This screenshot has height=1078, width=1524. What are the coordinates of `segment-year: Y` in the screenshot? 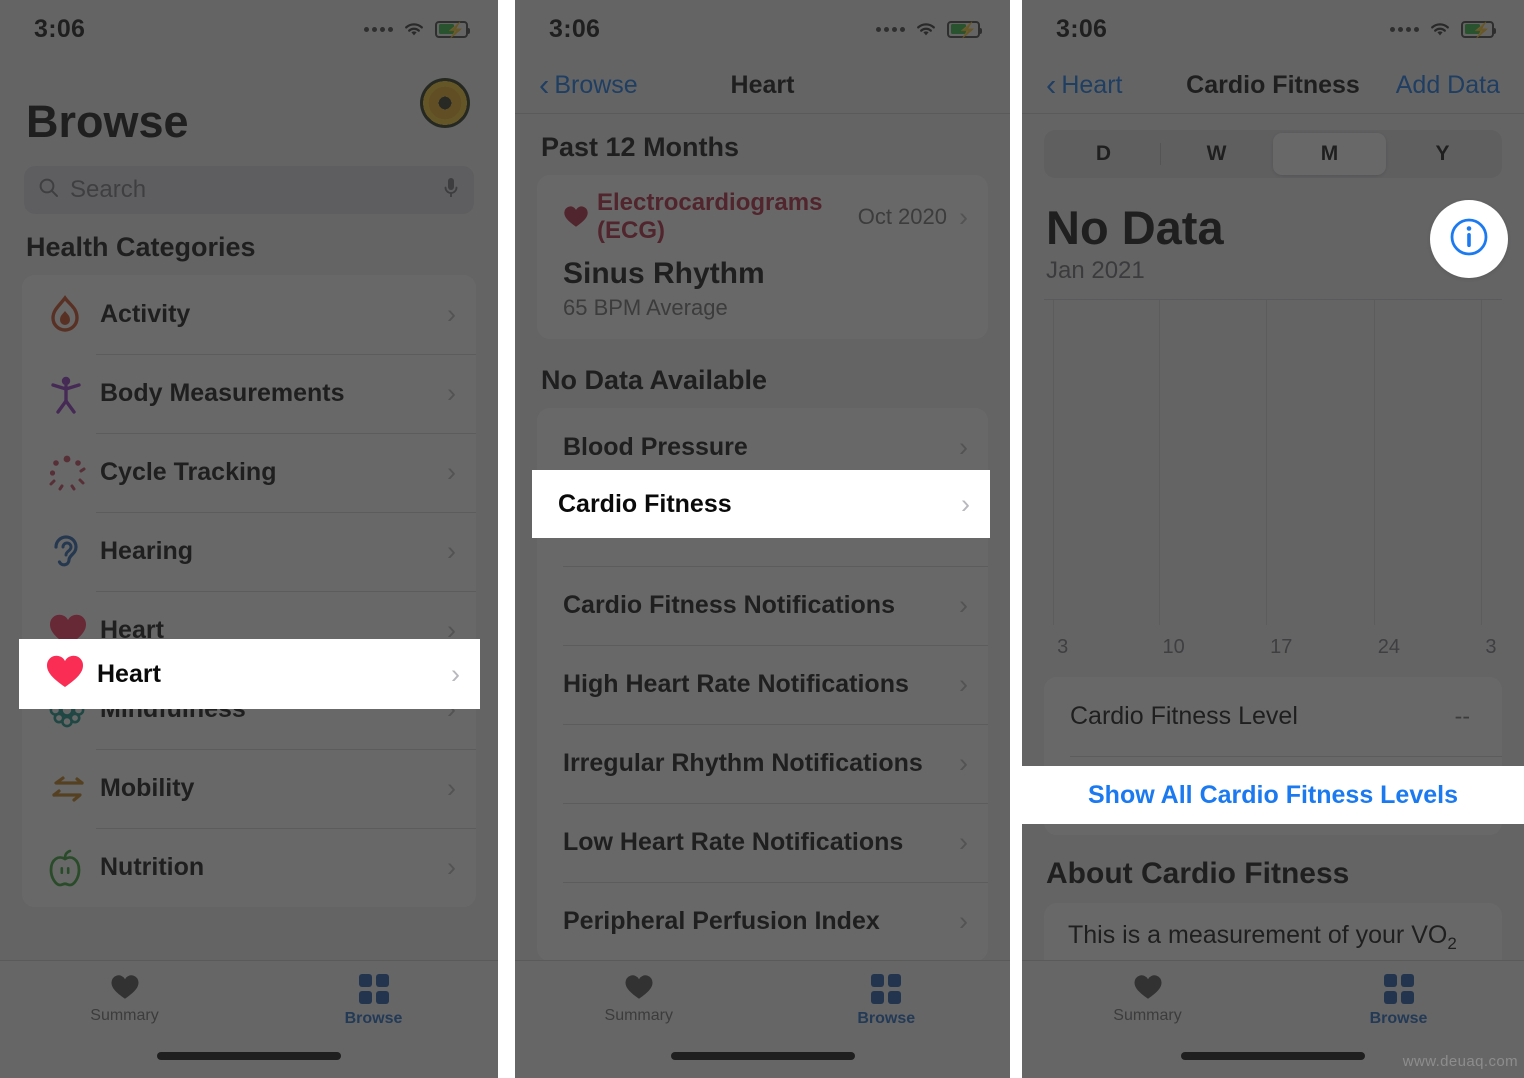 It's located at (1442, 154).